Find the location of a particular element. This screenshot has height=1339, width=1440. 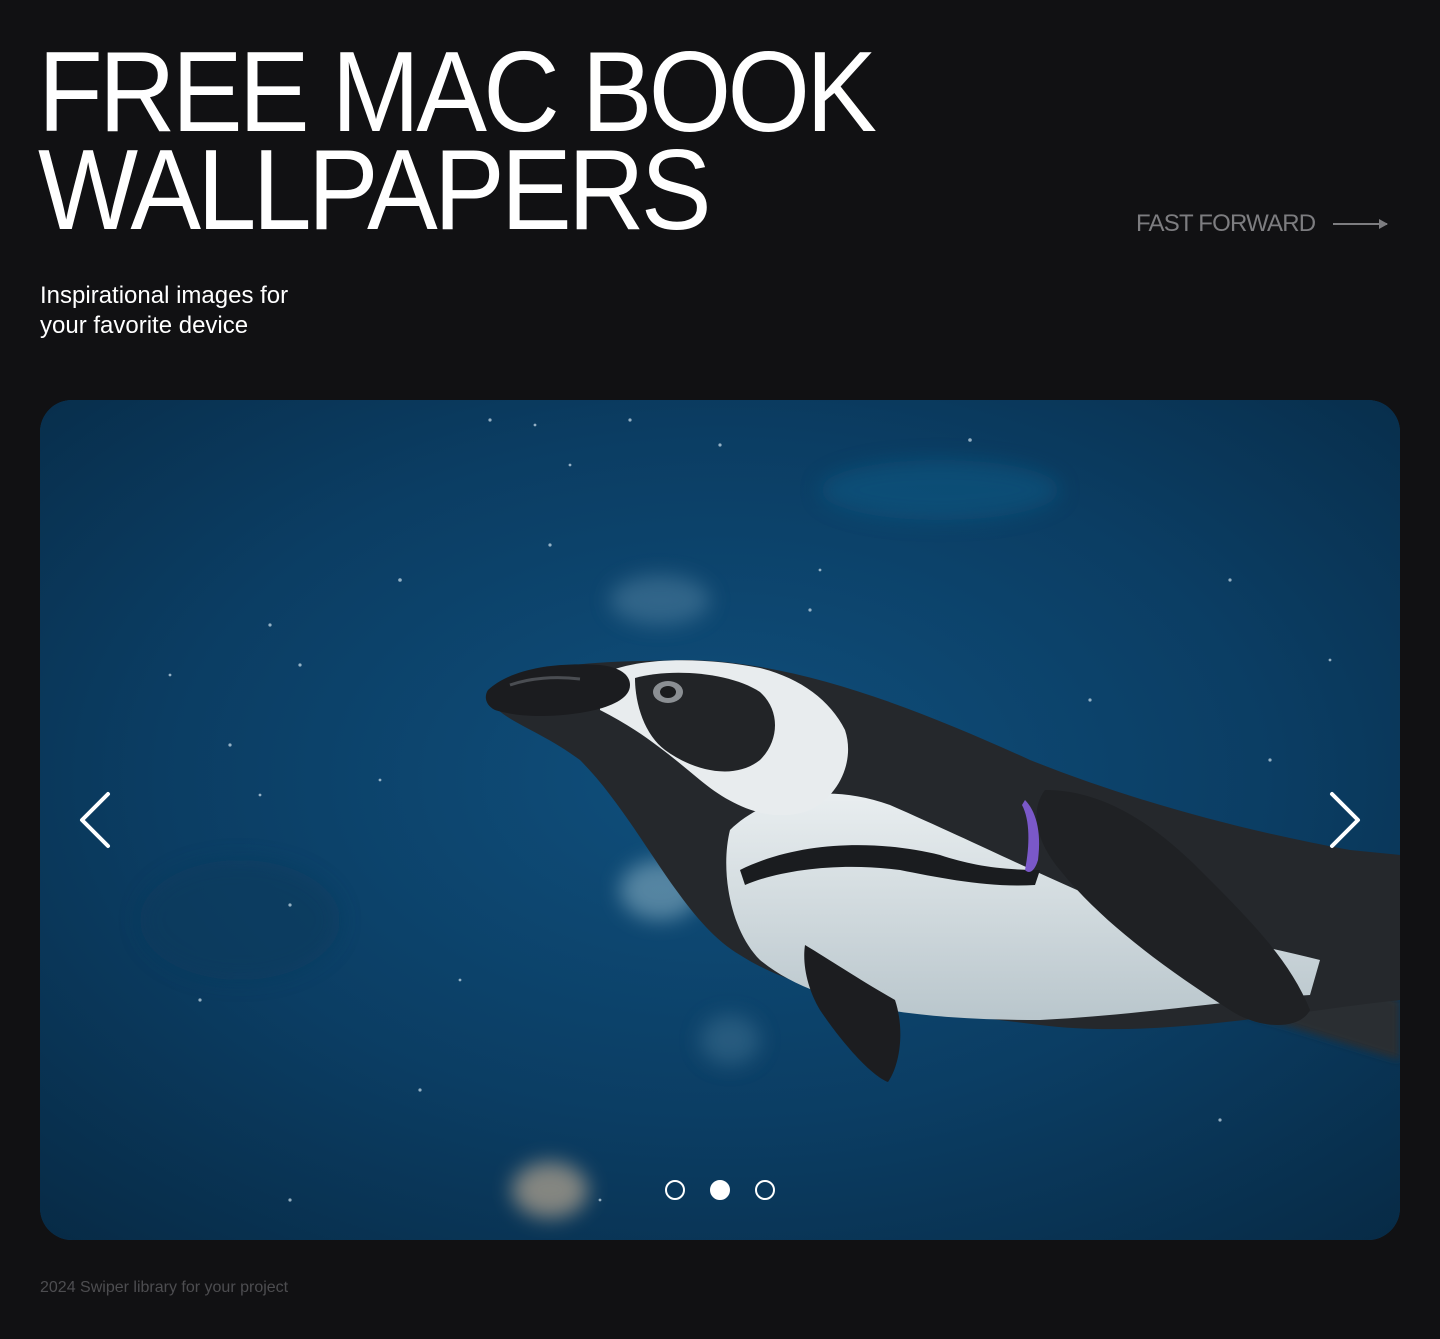

footer-note: 2024 Swiper library for your project is located at coordinates (164, 1287).